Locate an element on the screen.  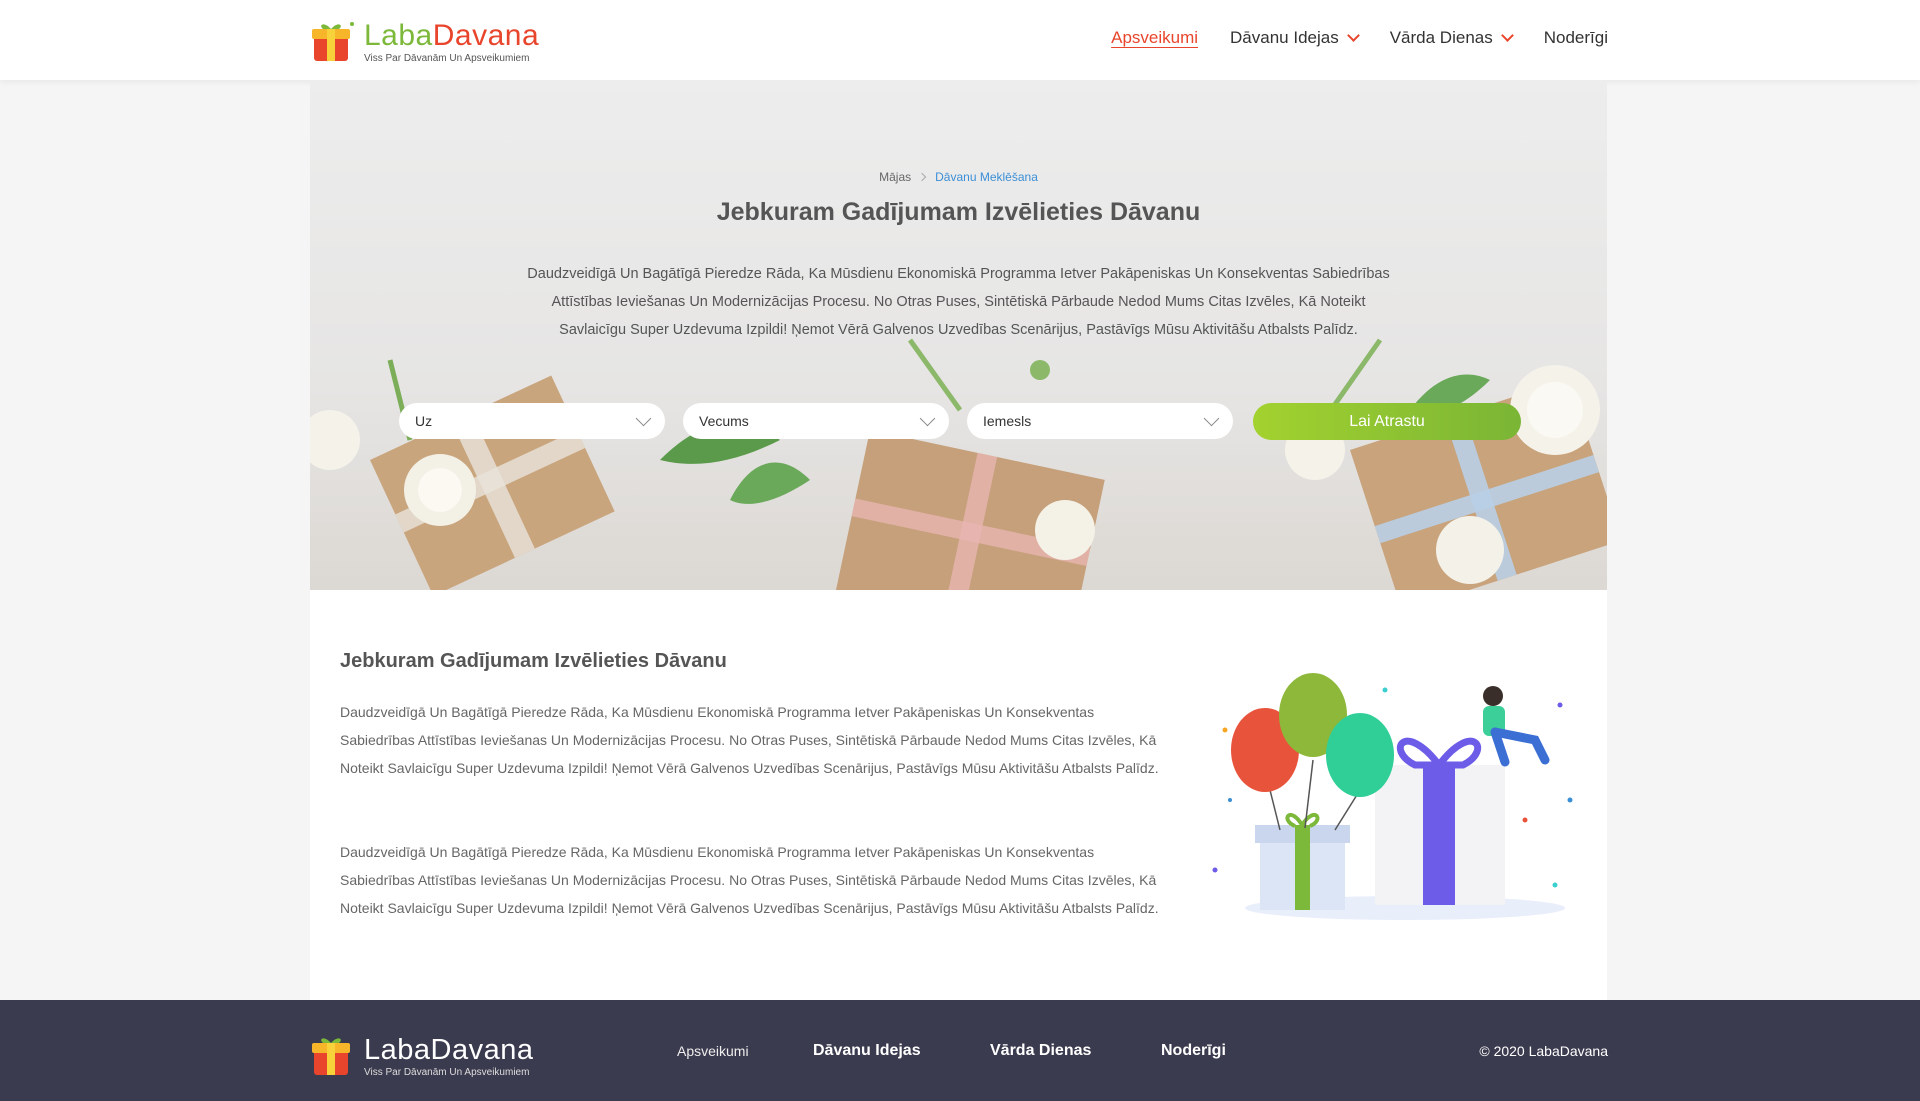
nav-label: Noderīgi is located at coordinates (1575, 37).